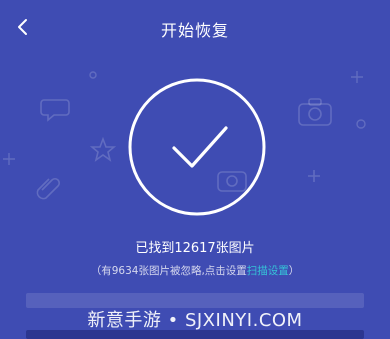 This screenshot has width=390, height=339. Describe the element at coordinates (195, 248) in the screenshot. I see `found-count-text: 已找到12617张图片` at that location.